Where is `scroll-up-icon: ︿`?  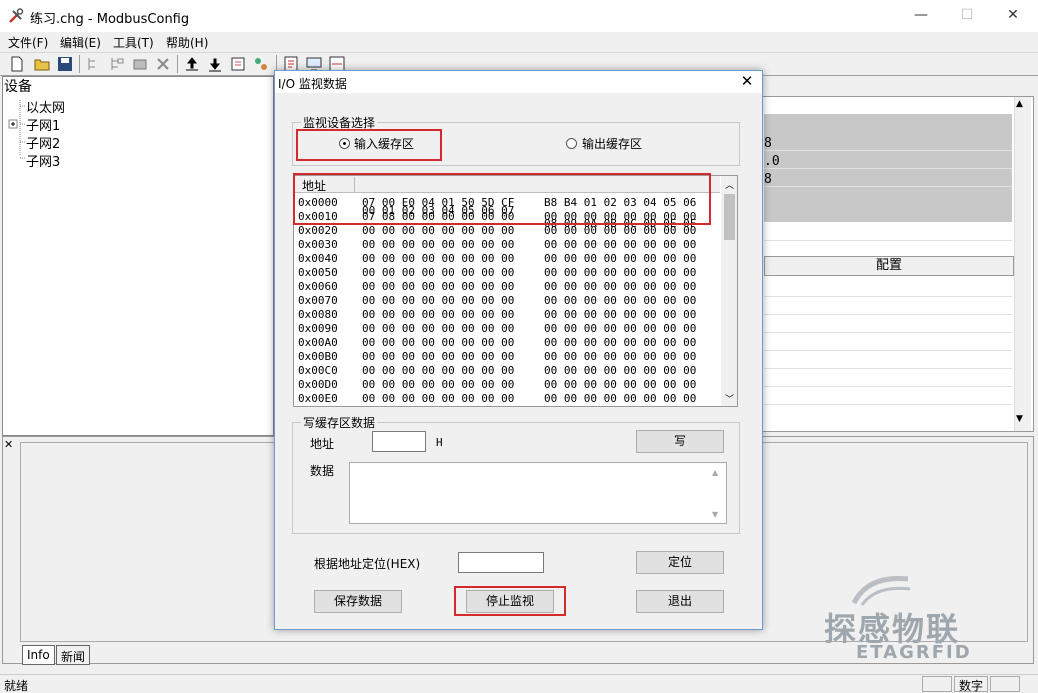
scroll-up-icon: ︿ is located at coordinates (729, 184).